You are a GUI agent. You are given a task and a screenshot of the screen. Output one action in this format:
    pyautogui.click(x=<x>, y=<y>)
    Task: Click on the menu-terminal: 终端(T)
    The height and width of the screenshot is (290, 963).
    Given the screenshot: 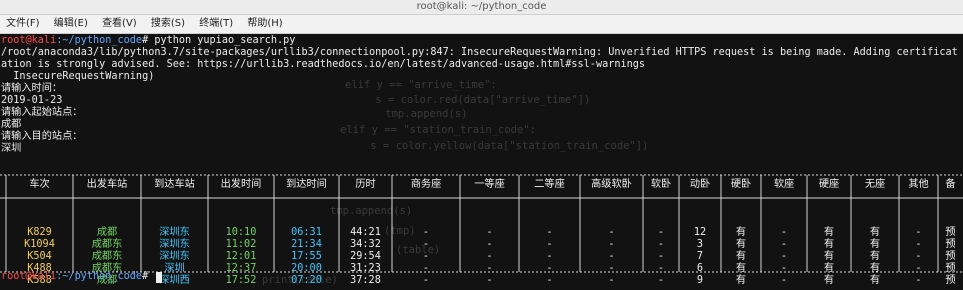 What is the action you would take?
    pyautogui.click(x=216, y=24)
    